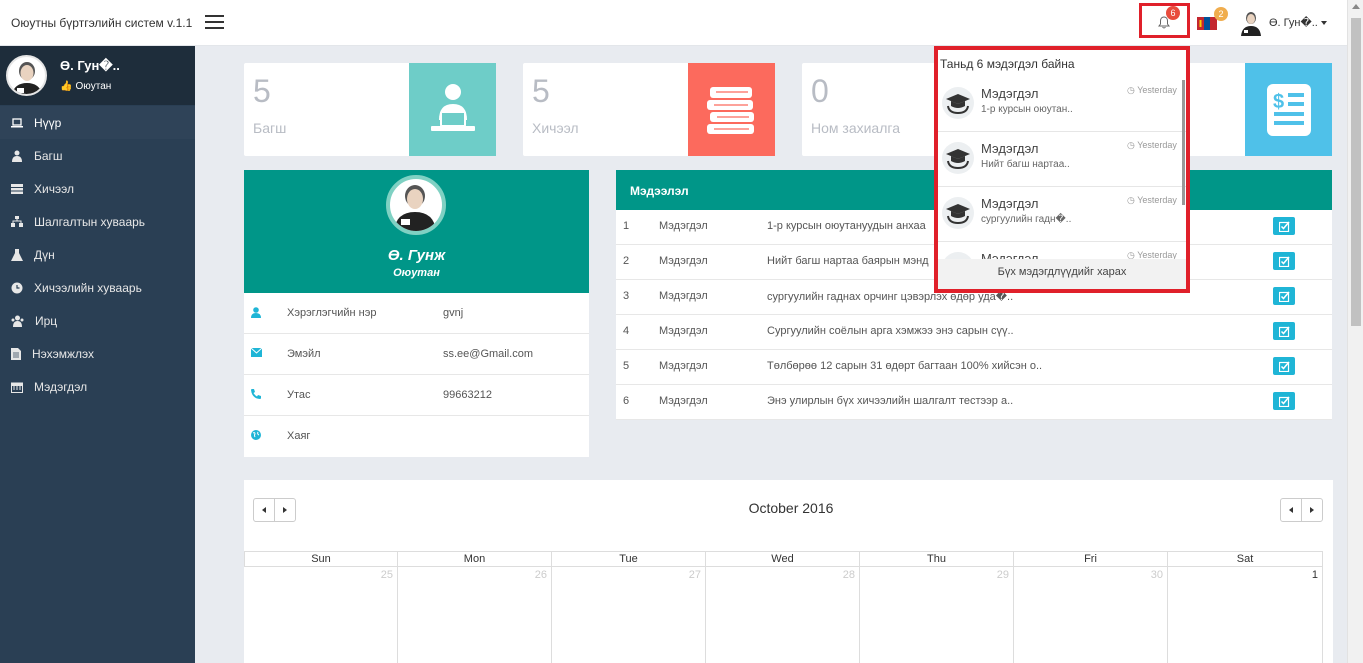  What do you see at coordinates (467, 395) in the screenshot?
I see `info-value: 99663212` at bounding box center [467, 395].